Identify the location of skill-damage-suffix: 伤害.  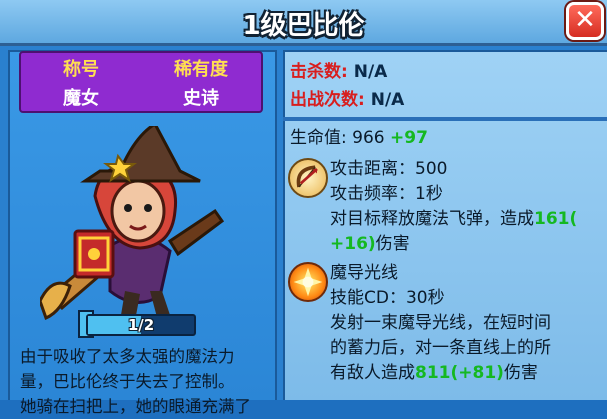
(520, 373).